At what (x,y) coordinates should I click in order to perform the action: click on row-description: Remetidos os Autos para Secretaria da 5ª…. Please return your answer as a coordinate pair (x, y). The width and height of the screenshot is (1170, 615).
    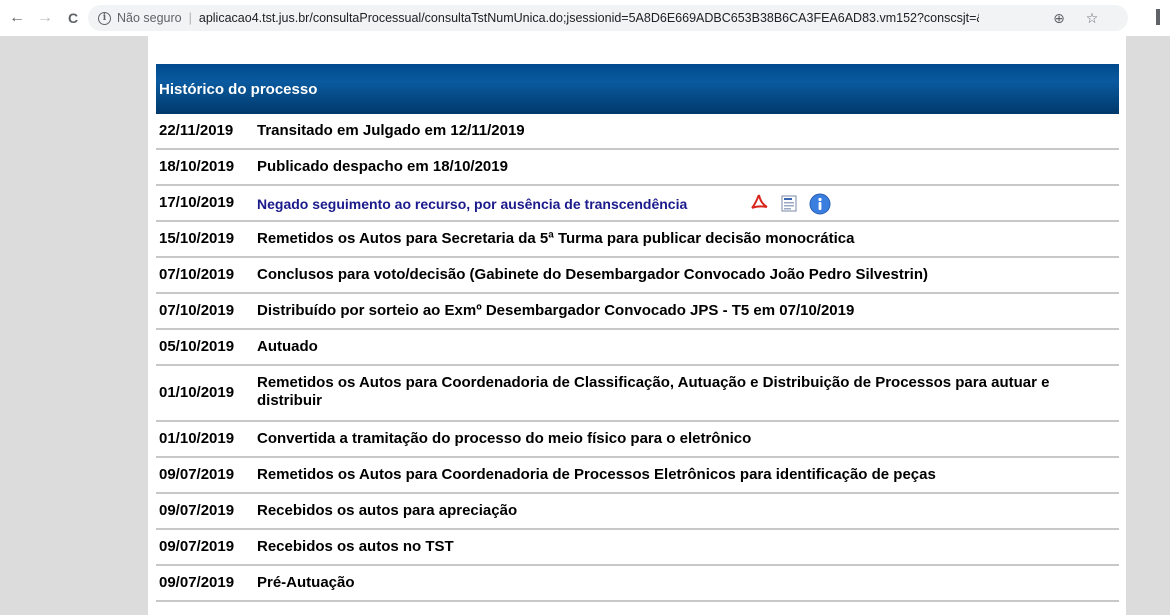
    Looking at the image, I should click on (556, 238).